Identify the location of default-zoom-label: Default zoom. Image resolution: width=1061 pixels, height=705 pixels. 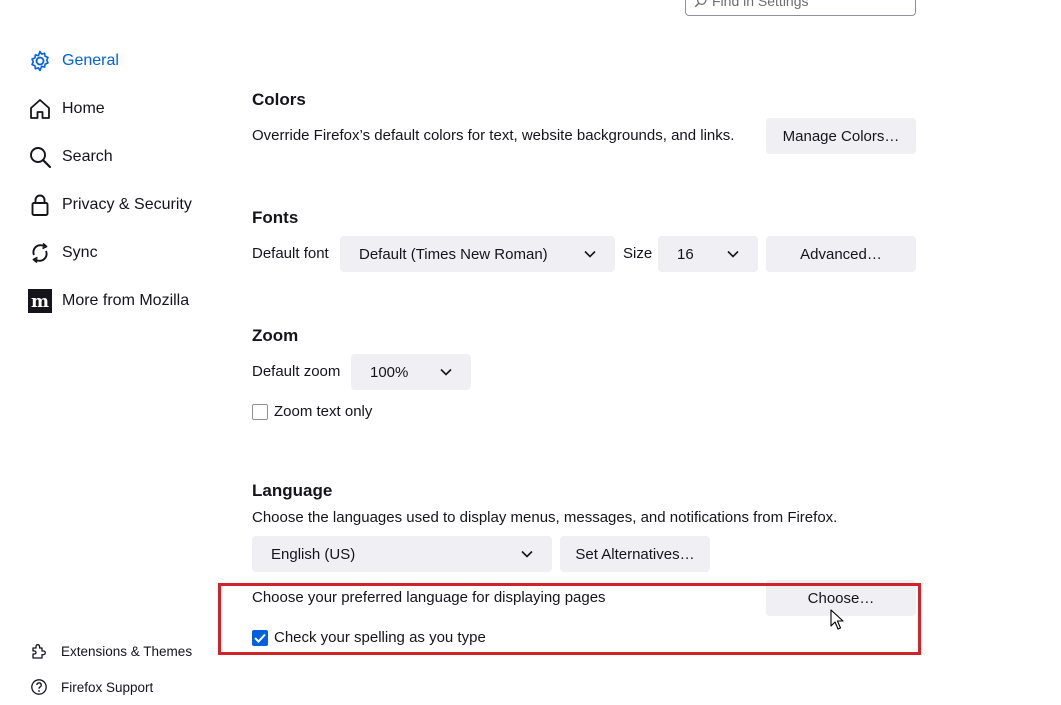
(296, 371).